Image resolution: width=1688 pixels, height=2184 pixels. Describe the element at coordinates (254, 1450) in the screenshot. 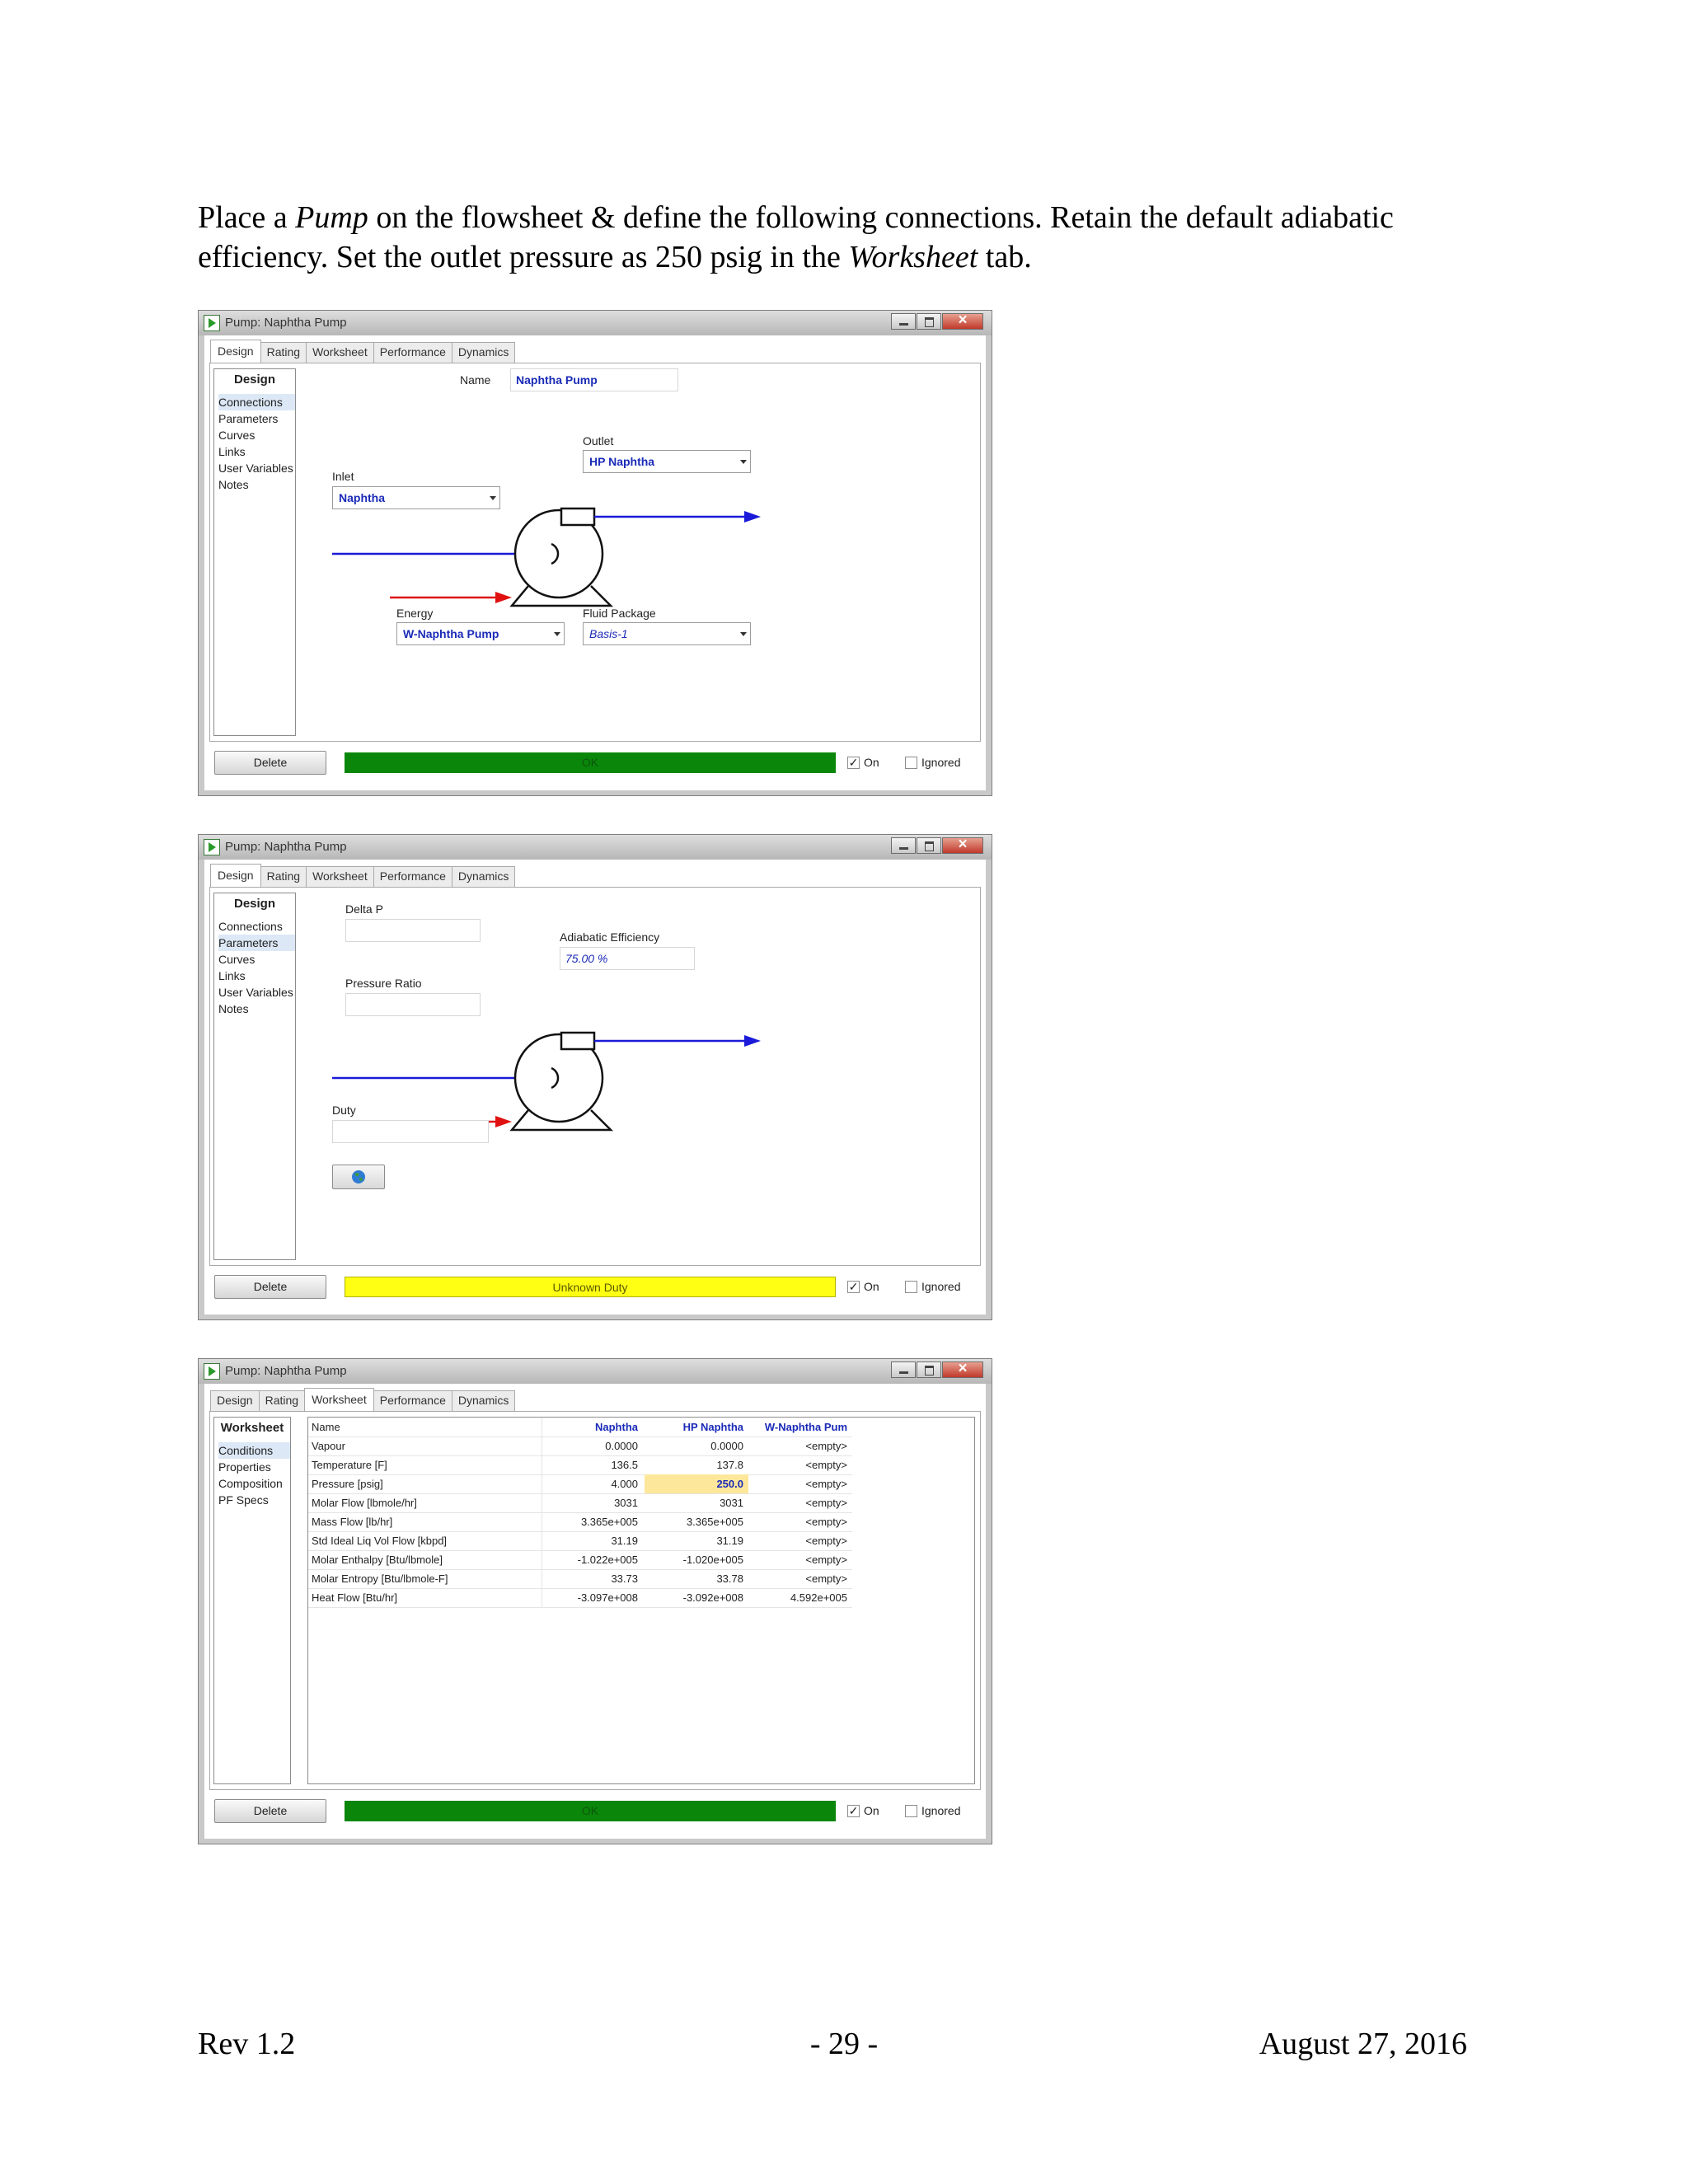

I see `nav-item-conditions: Conditions` at that location.